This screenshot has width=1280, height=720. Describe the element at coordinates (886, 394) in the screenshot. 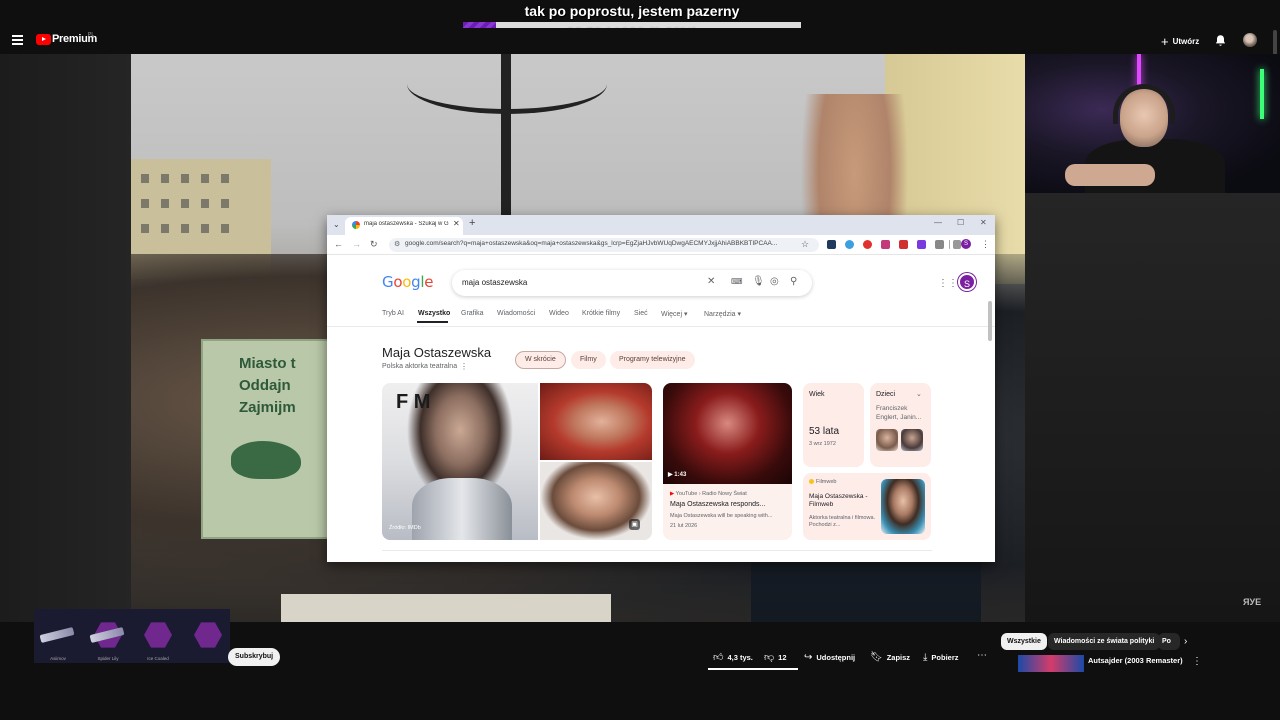

I see `children-label: Dzieci` at that location.